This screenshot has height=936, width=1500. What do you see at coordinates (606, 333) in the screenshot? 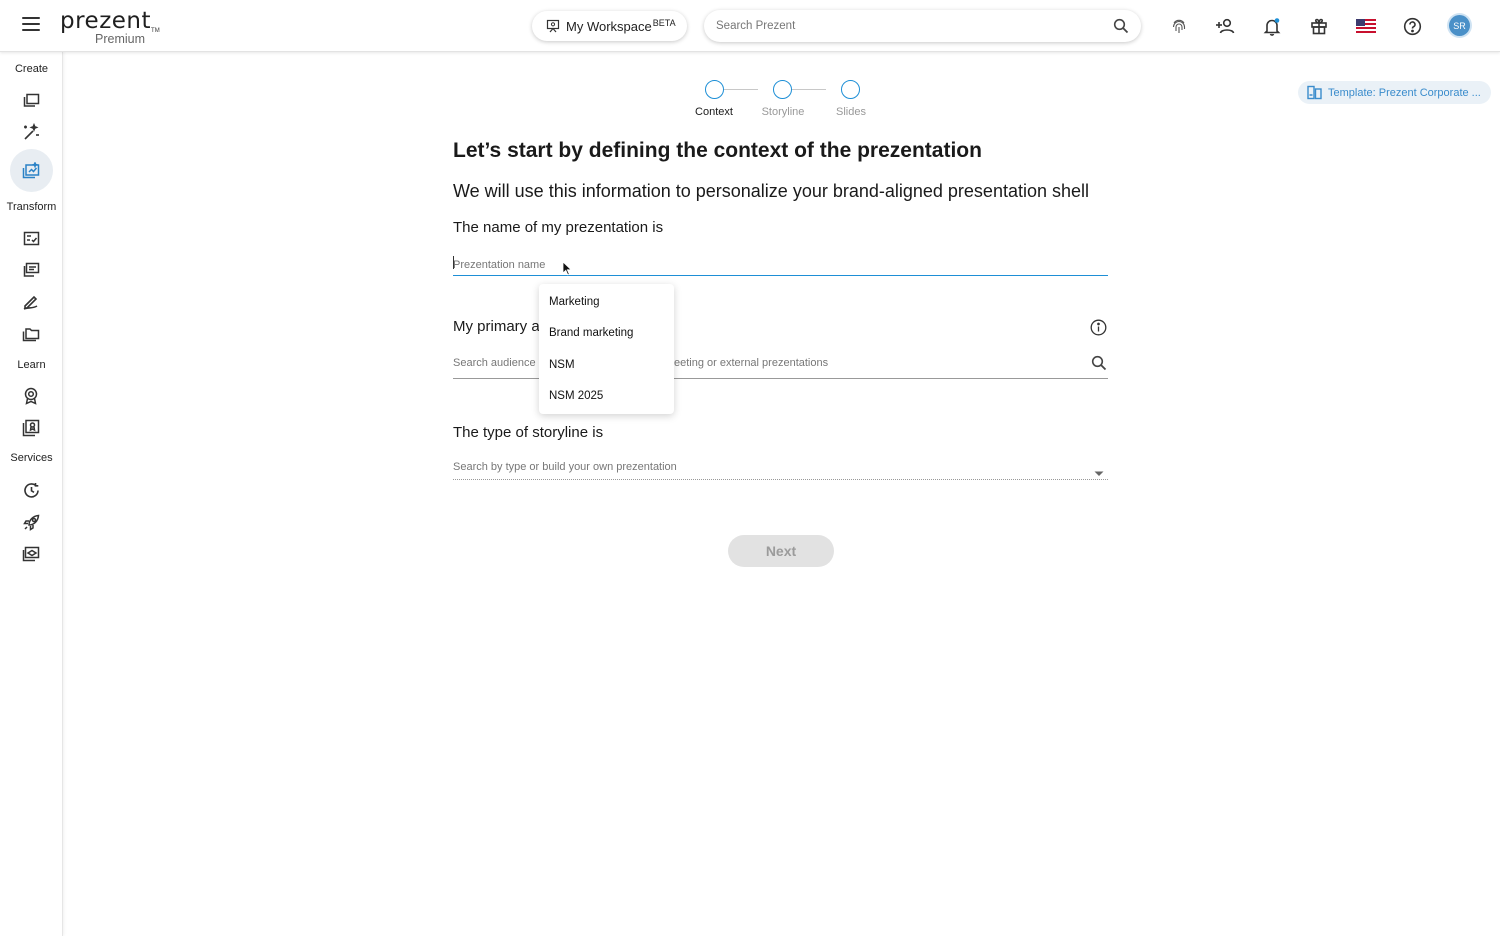
I see `suggestion-item: Brand marketing` at bounding box center [606, 333].